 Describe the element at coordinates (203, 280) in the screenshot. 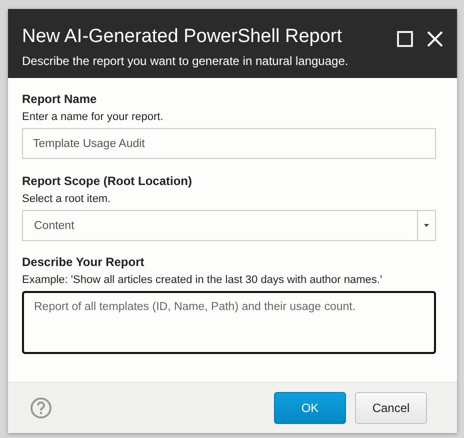

I see `field-hint: Example: 'Show all articles created in the last 30 days with author names.'` at that location.